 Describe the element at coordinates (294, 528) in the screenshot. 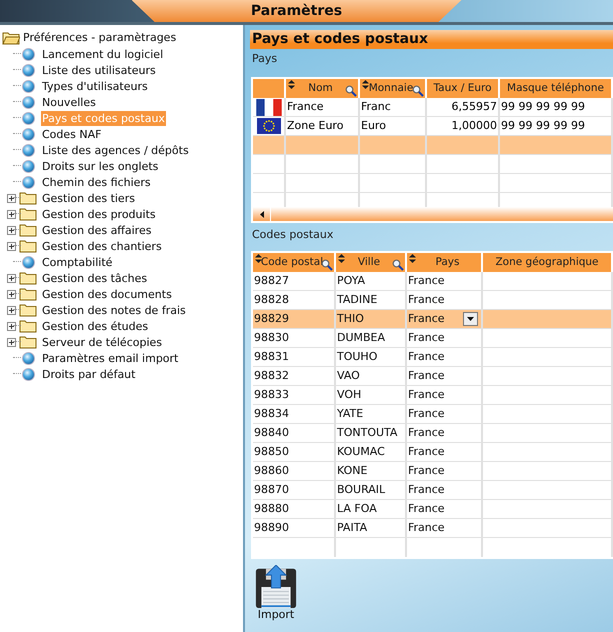

I see `table-cell: 98890` at that location.